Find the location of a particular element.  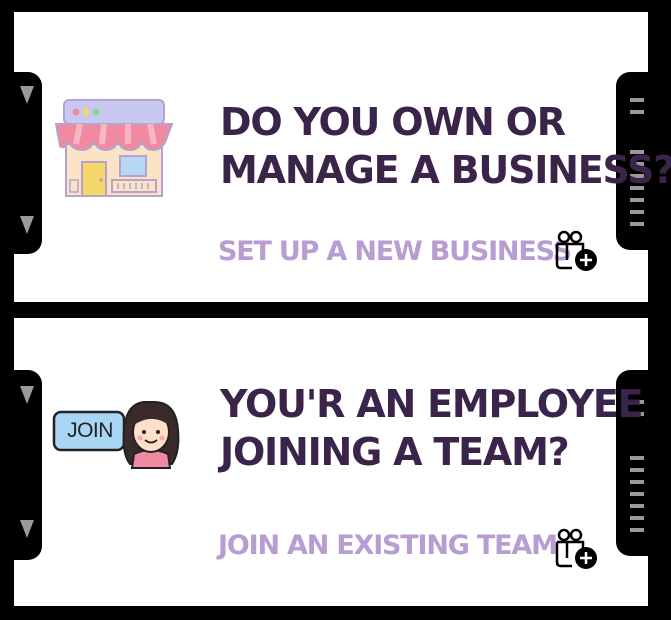

setup-new-business-link: SET UP A NEW BUSINESS is located at coordinates (395, 252).